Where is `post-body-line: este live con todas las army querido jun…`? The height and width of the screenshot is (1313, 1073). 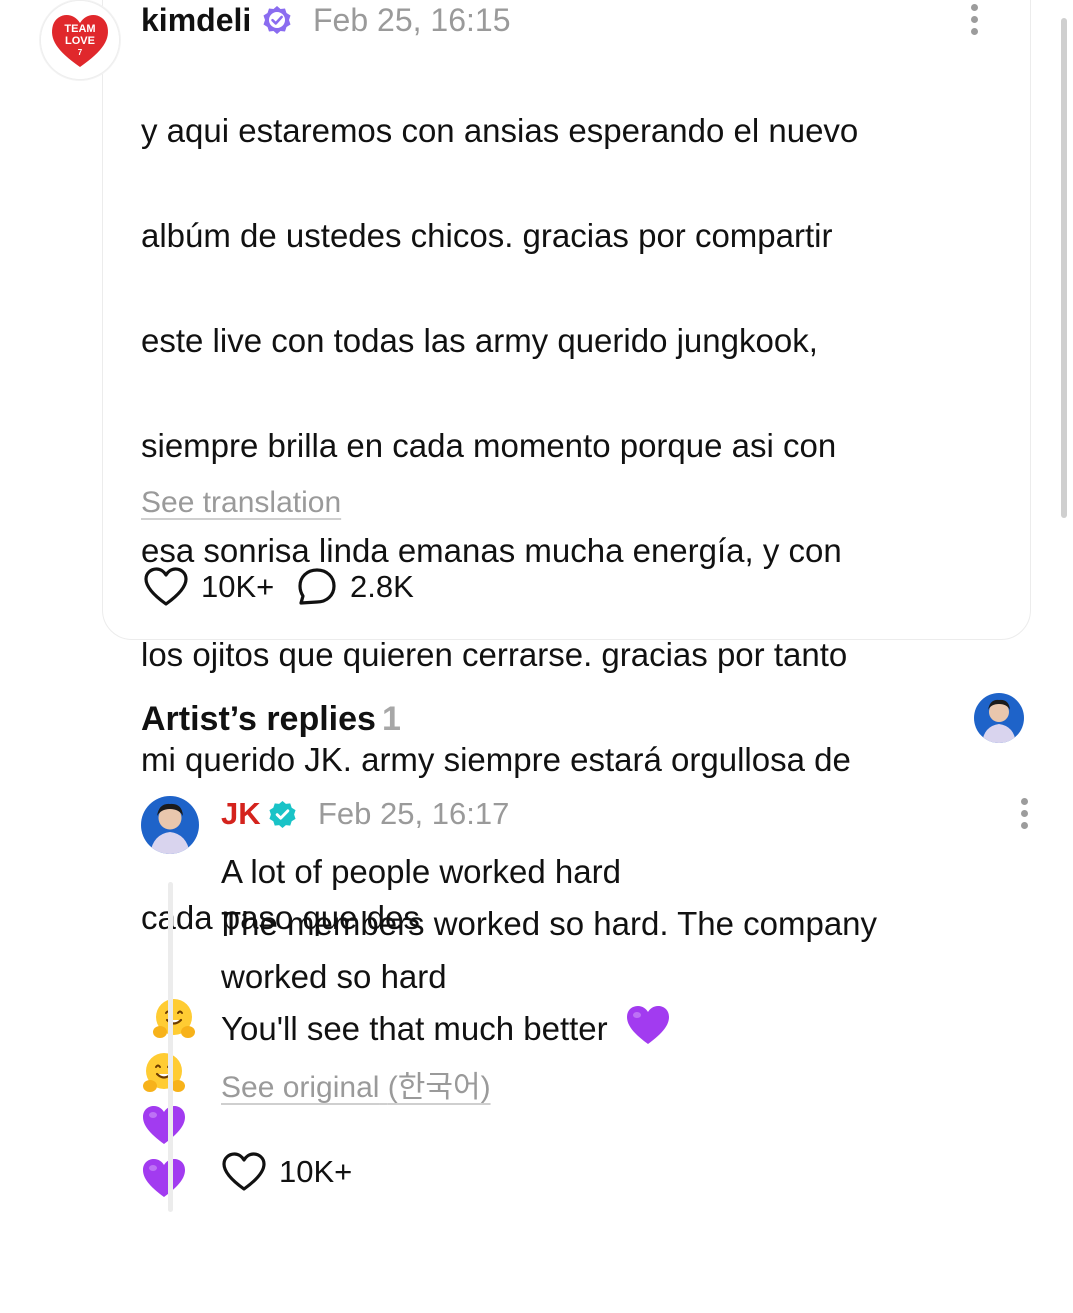
post-body-line: este live con todas las army querido jun… is located at coordinates (479, 341).